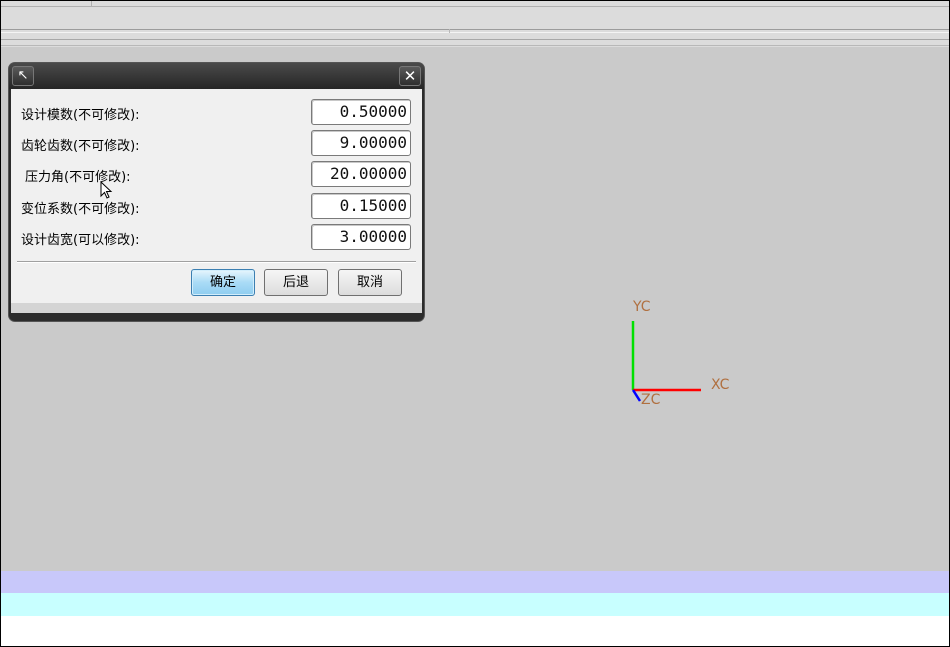  I want to click on yc-label: YC, so click(641, 307).